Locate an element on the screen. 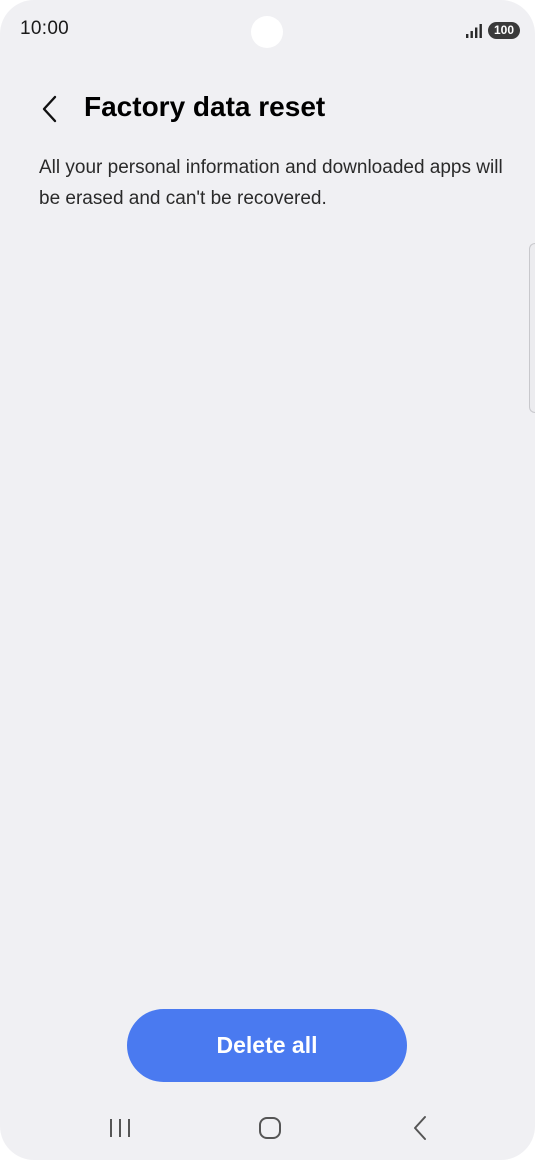 The image size is (535, 1160). nav-home-button is located at coordinates (270, 1128).